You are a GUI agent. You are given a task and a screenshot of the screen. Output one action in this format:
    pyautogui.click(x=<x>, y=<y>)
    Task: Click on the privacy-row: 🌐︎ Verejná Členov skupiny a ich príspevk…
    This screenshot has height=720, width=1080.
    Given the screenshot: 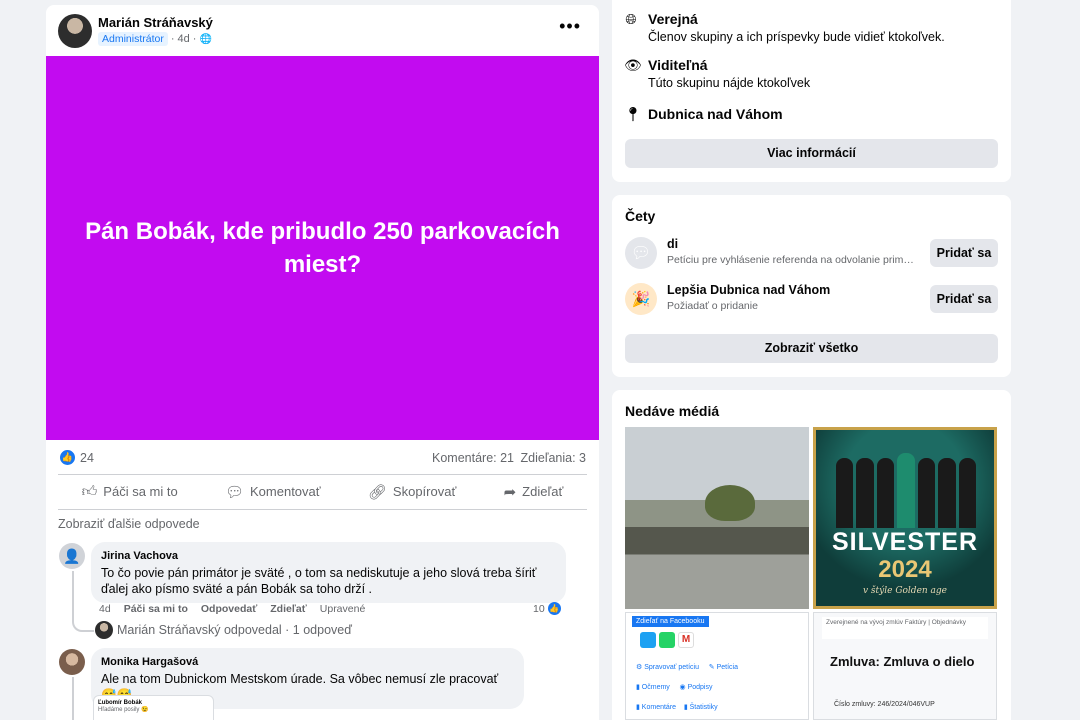 What is the action you would take?
    pyautogui.click(x=784, y=27)
    